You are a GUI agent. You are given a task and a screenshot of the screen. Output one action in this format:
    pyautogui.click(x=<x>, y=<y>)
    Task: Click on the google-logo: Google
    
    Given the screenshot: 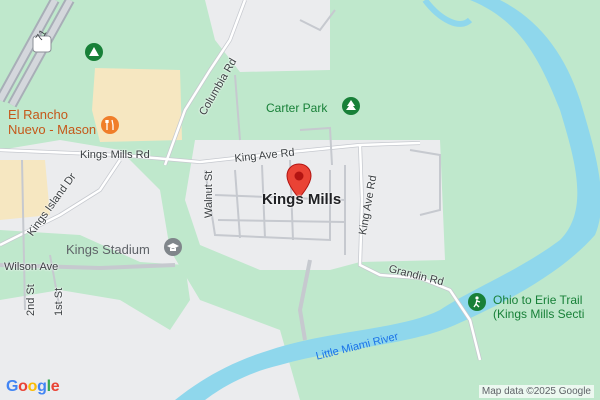 What is the action you would take?
    pyautogui.click(x=33, y=387)
    